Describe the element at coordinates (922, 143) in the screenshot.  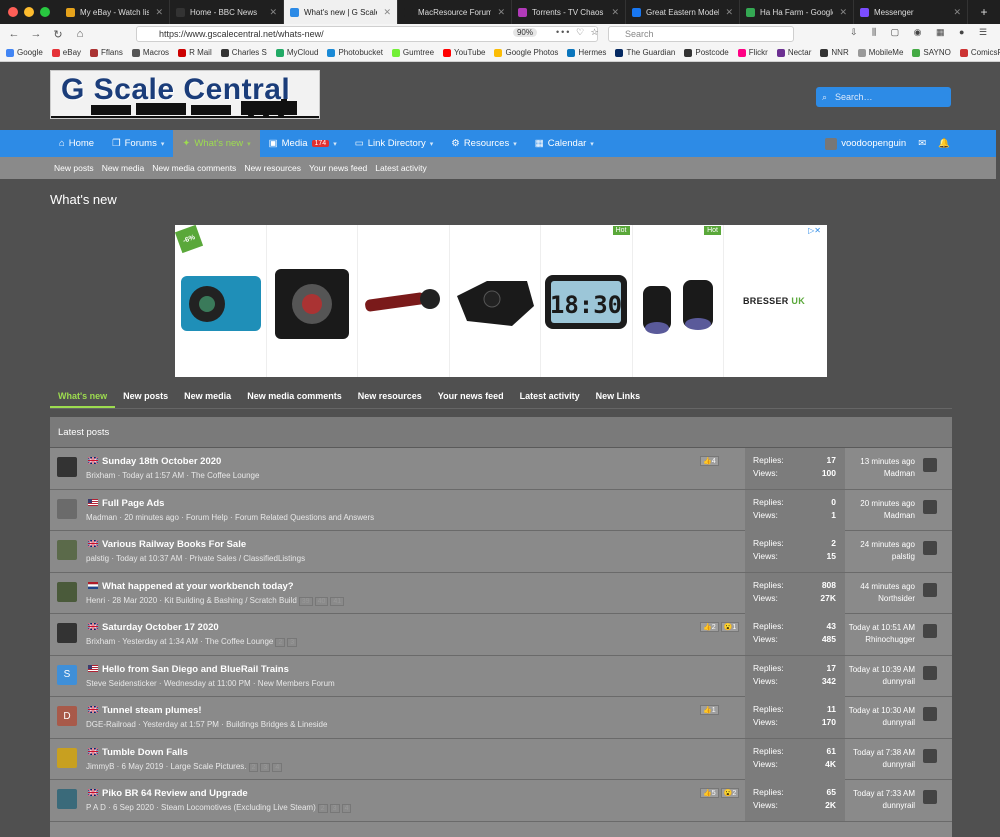
I see `inbox-icon: ✉` at that location.